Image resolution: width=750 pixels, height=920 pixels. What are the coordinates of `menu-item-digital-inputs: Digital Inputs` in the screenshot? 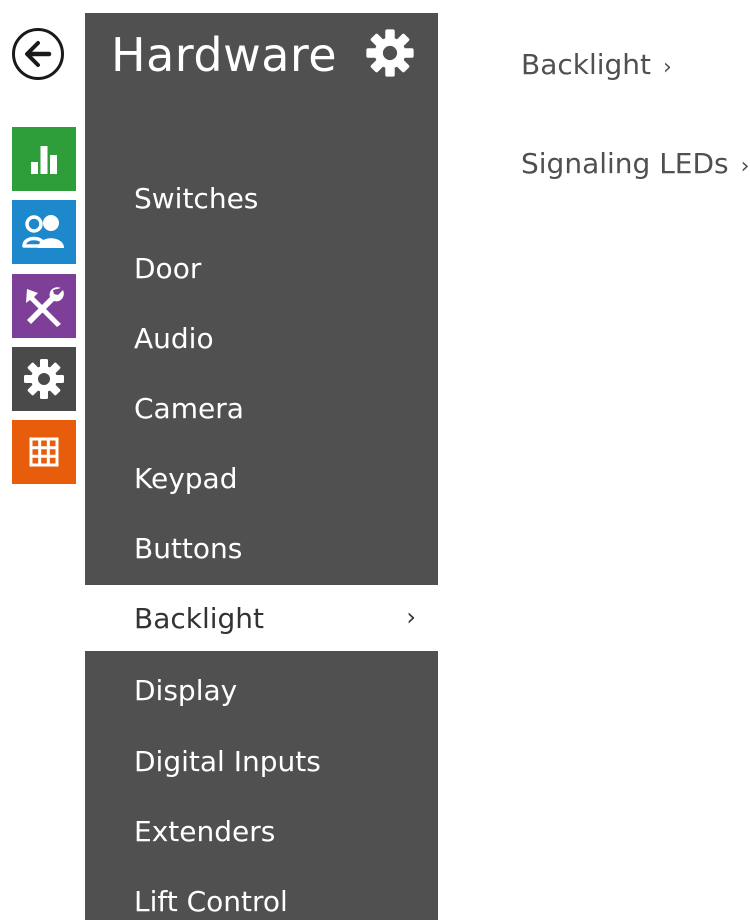 It's located at (261, 761).